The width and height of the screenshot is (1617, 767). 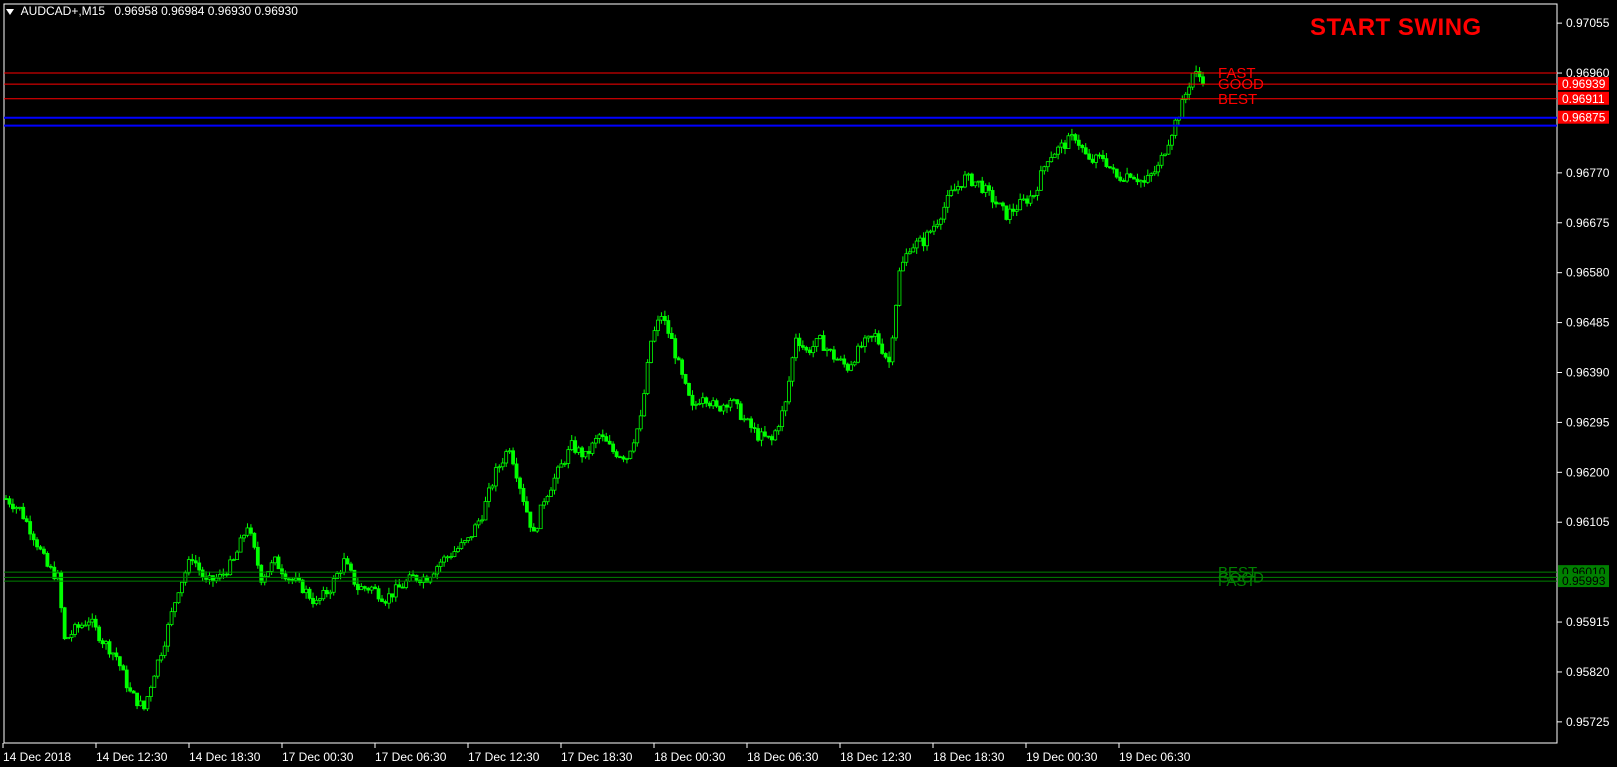 What do you see at coordinates (1155, 757) in the screenshot?
I see `time-tick-label: 19 Dec 06:30` at bounding box center [1155, 757].